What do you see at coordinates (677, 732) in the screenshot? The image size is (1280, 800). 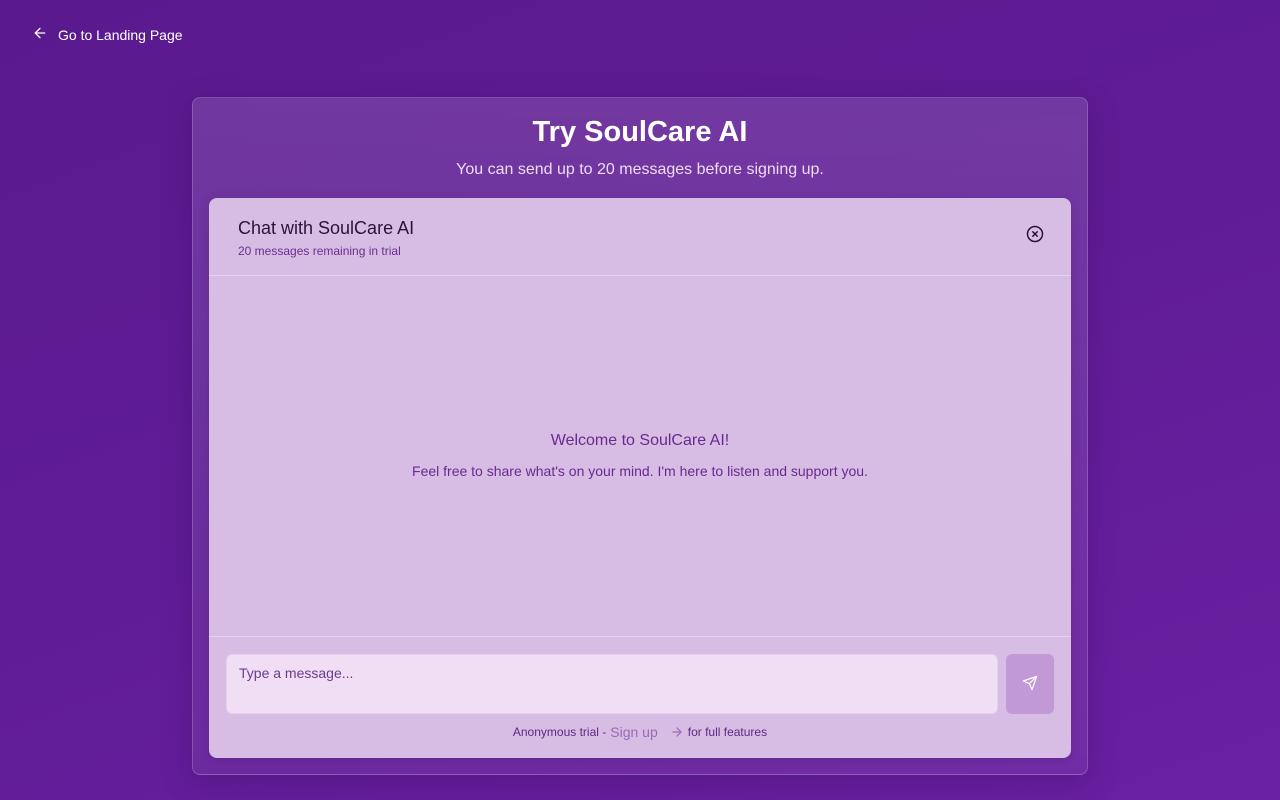 I see `arrow-right-icon` at bounding box center [677, 732].